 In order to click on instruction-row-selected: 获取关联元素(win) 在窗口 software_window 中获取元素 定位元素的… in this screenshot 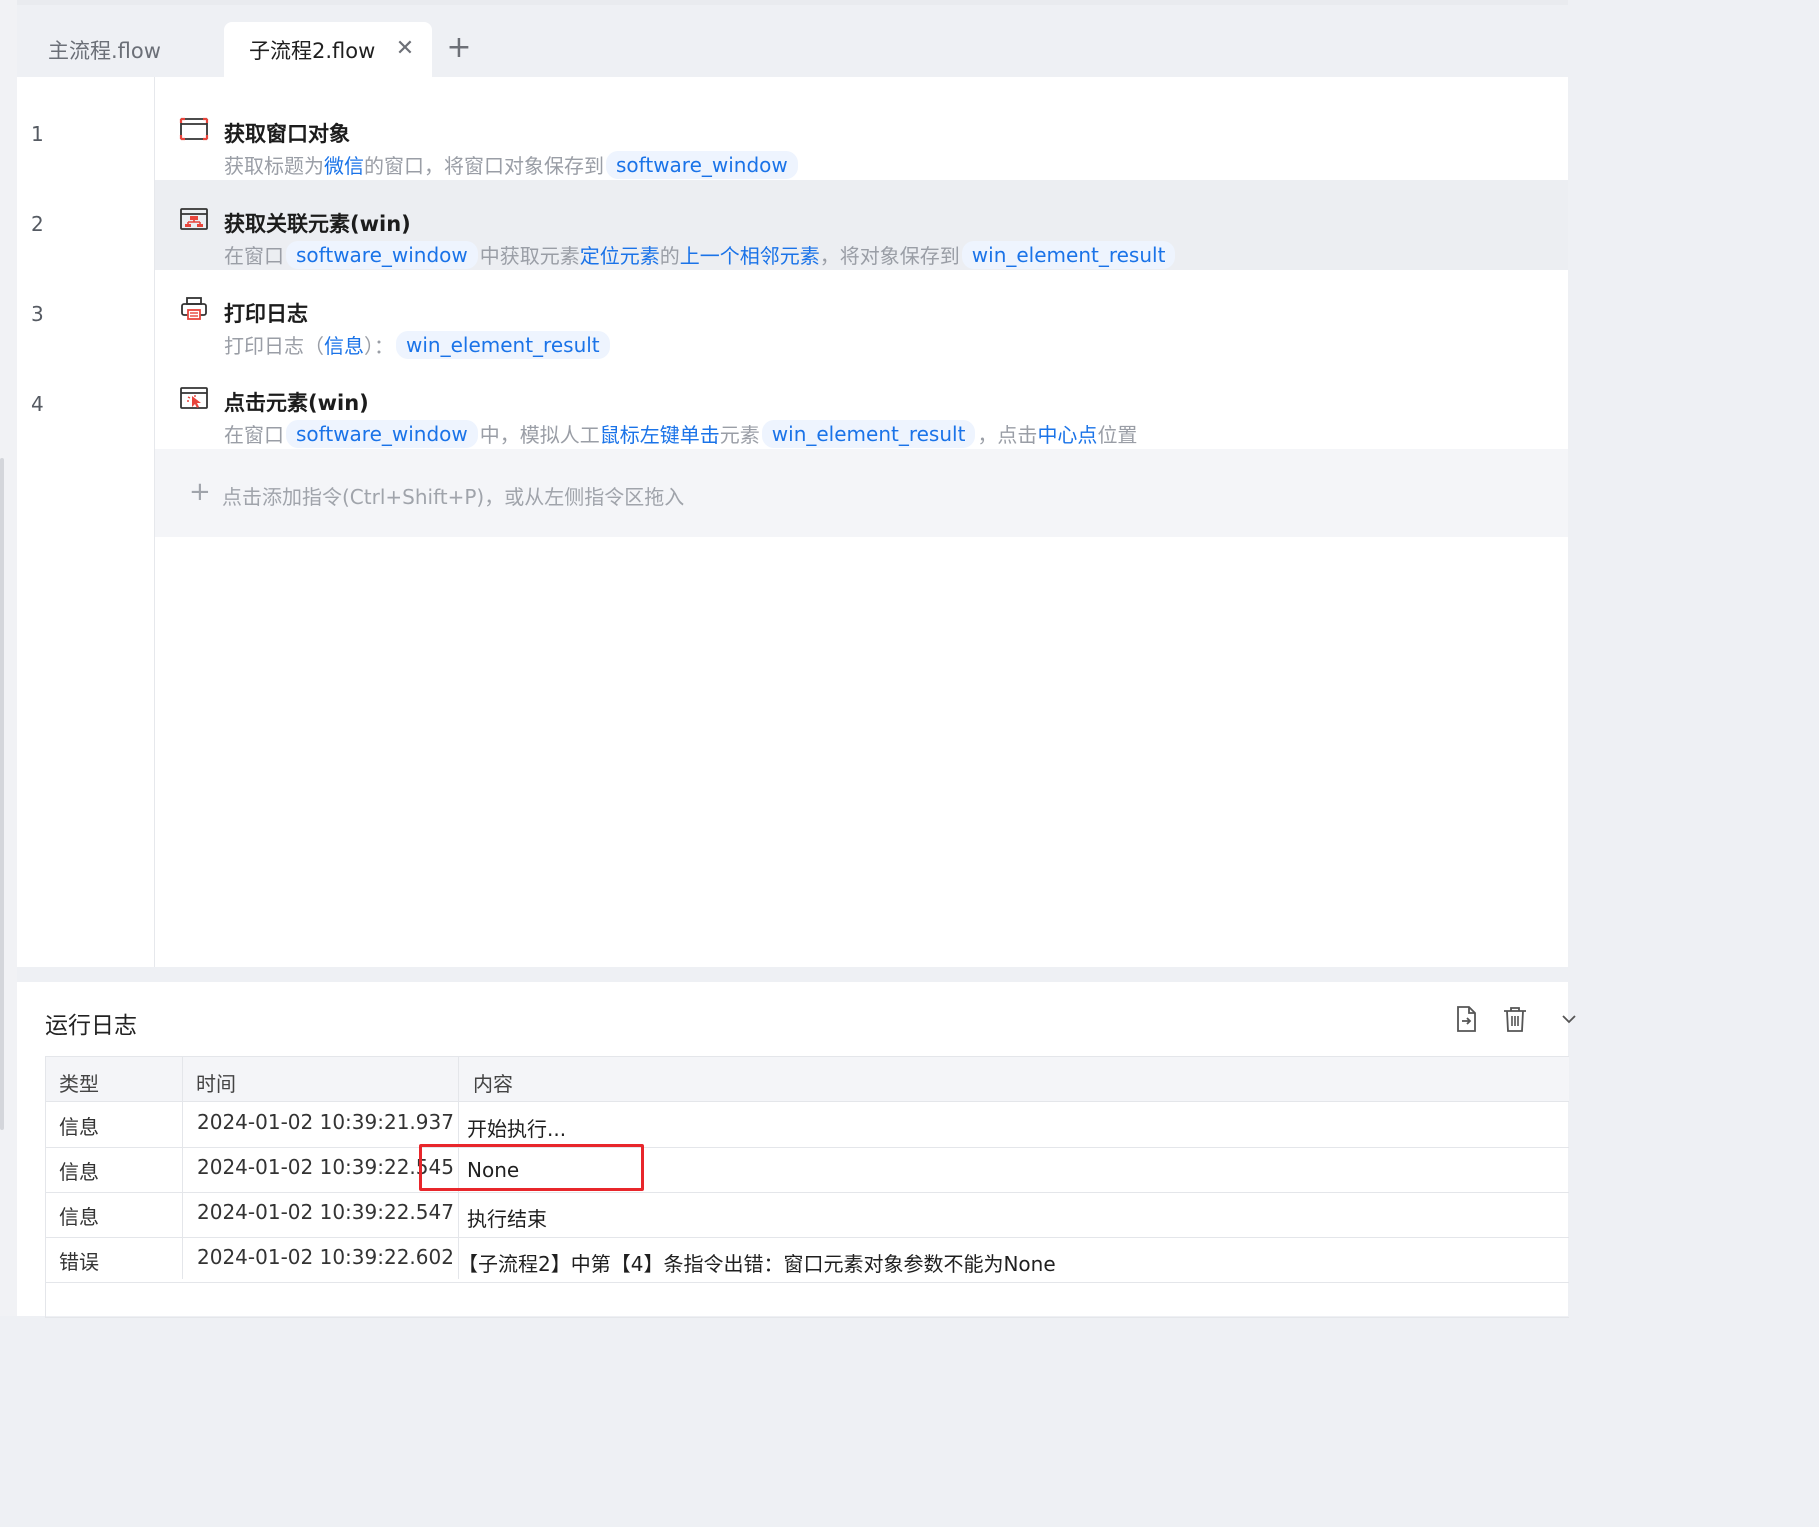, I will do `click(861, 225)`.